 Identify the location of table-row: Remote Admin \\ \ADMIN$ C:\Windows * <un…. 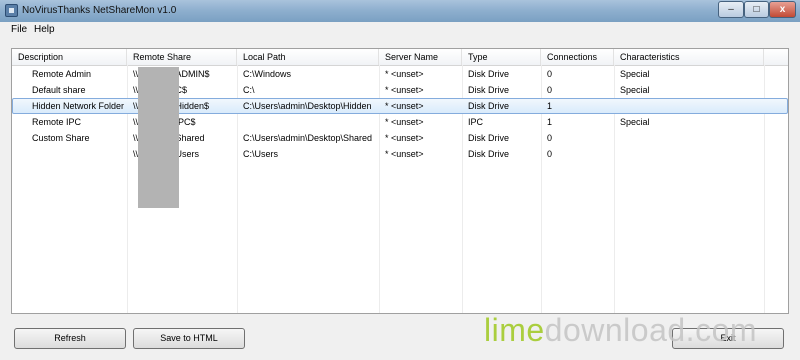
(400, 74).